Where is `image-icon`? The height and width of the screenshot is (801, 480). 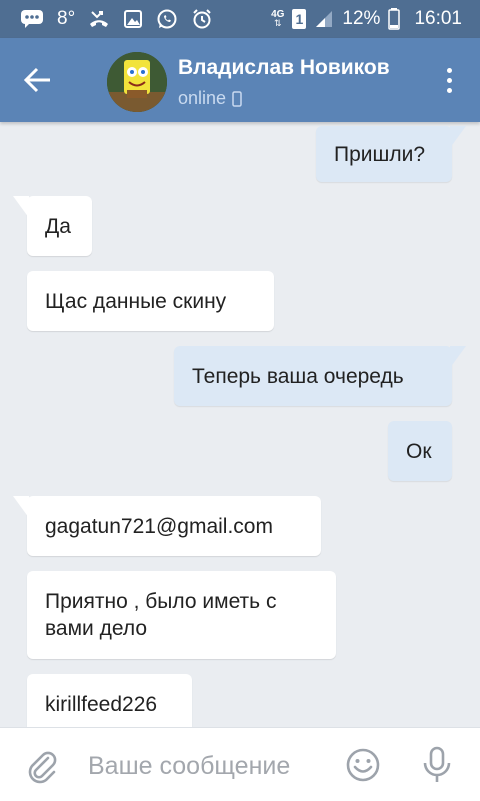 image-icon is located at coordinates (133, 19).